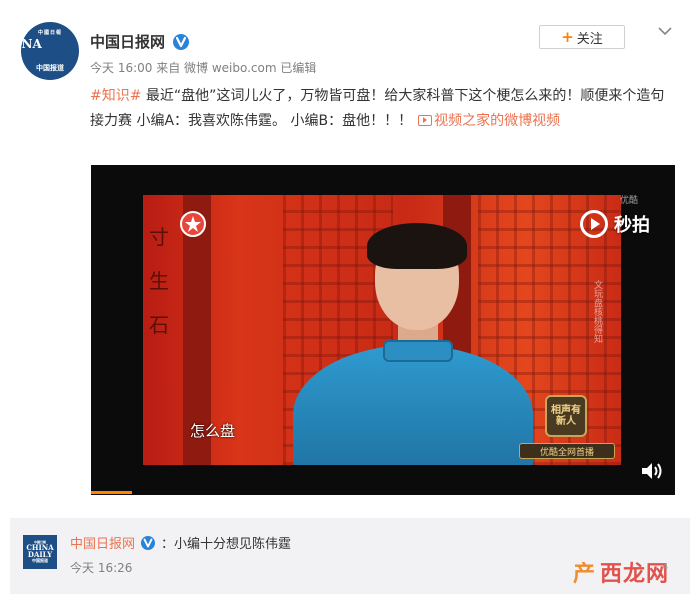  I want to click on avatar-top-text: 中國日報, so click(49, 33).